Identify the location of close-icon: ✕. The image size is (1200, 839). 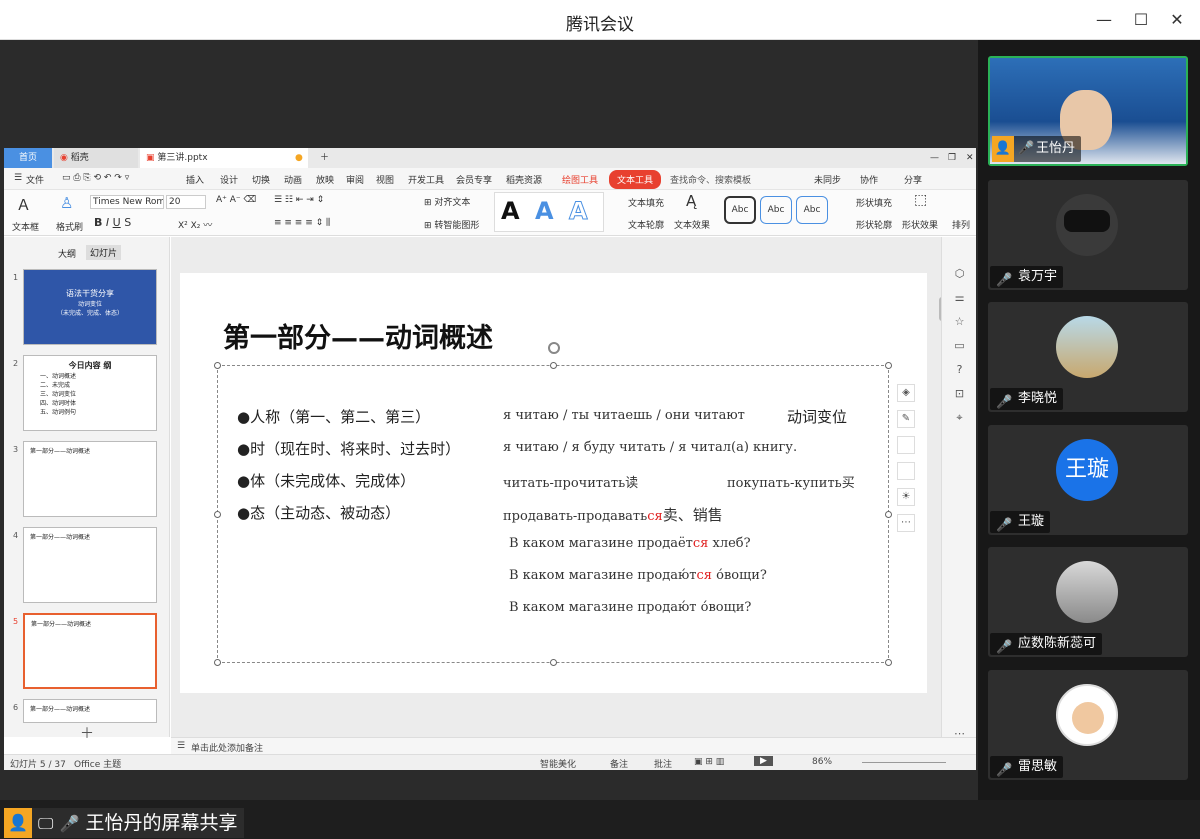
(1177, 20).